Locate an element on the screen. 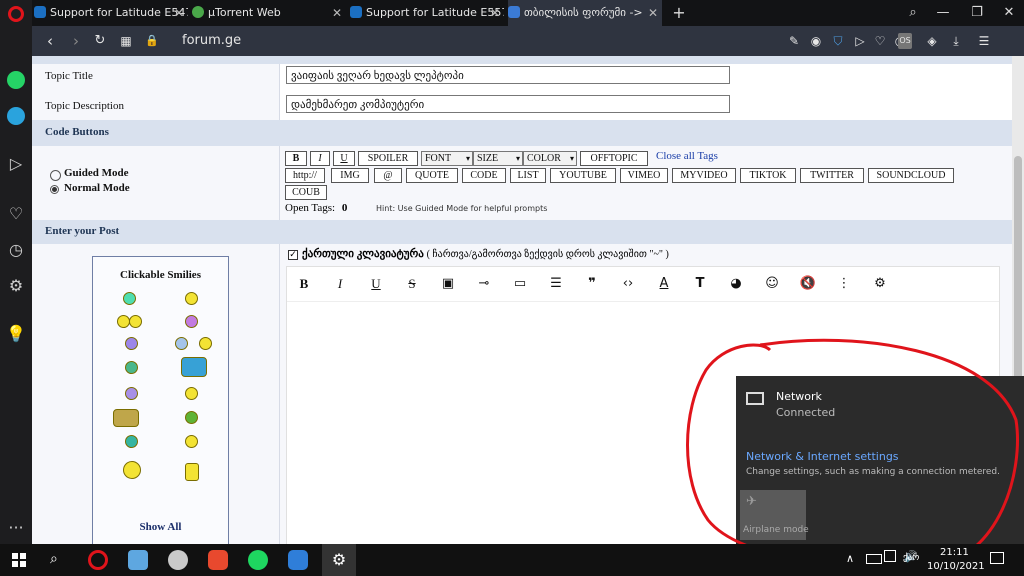 This screenshot has height=576, width=1024. tab-3: Support for Latitude E5570 ✕ is located at coordinates (427, 13).